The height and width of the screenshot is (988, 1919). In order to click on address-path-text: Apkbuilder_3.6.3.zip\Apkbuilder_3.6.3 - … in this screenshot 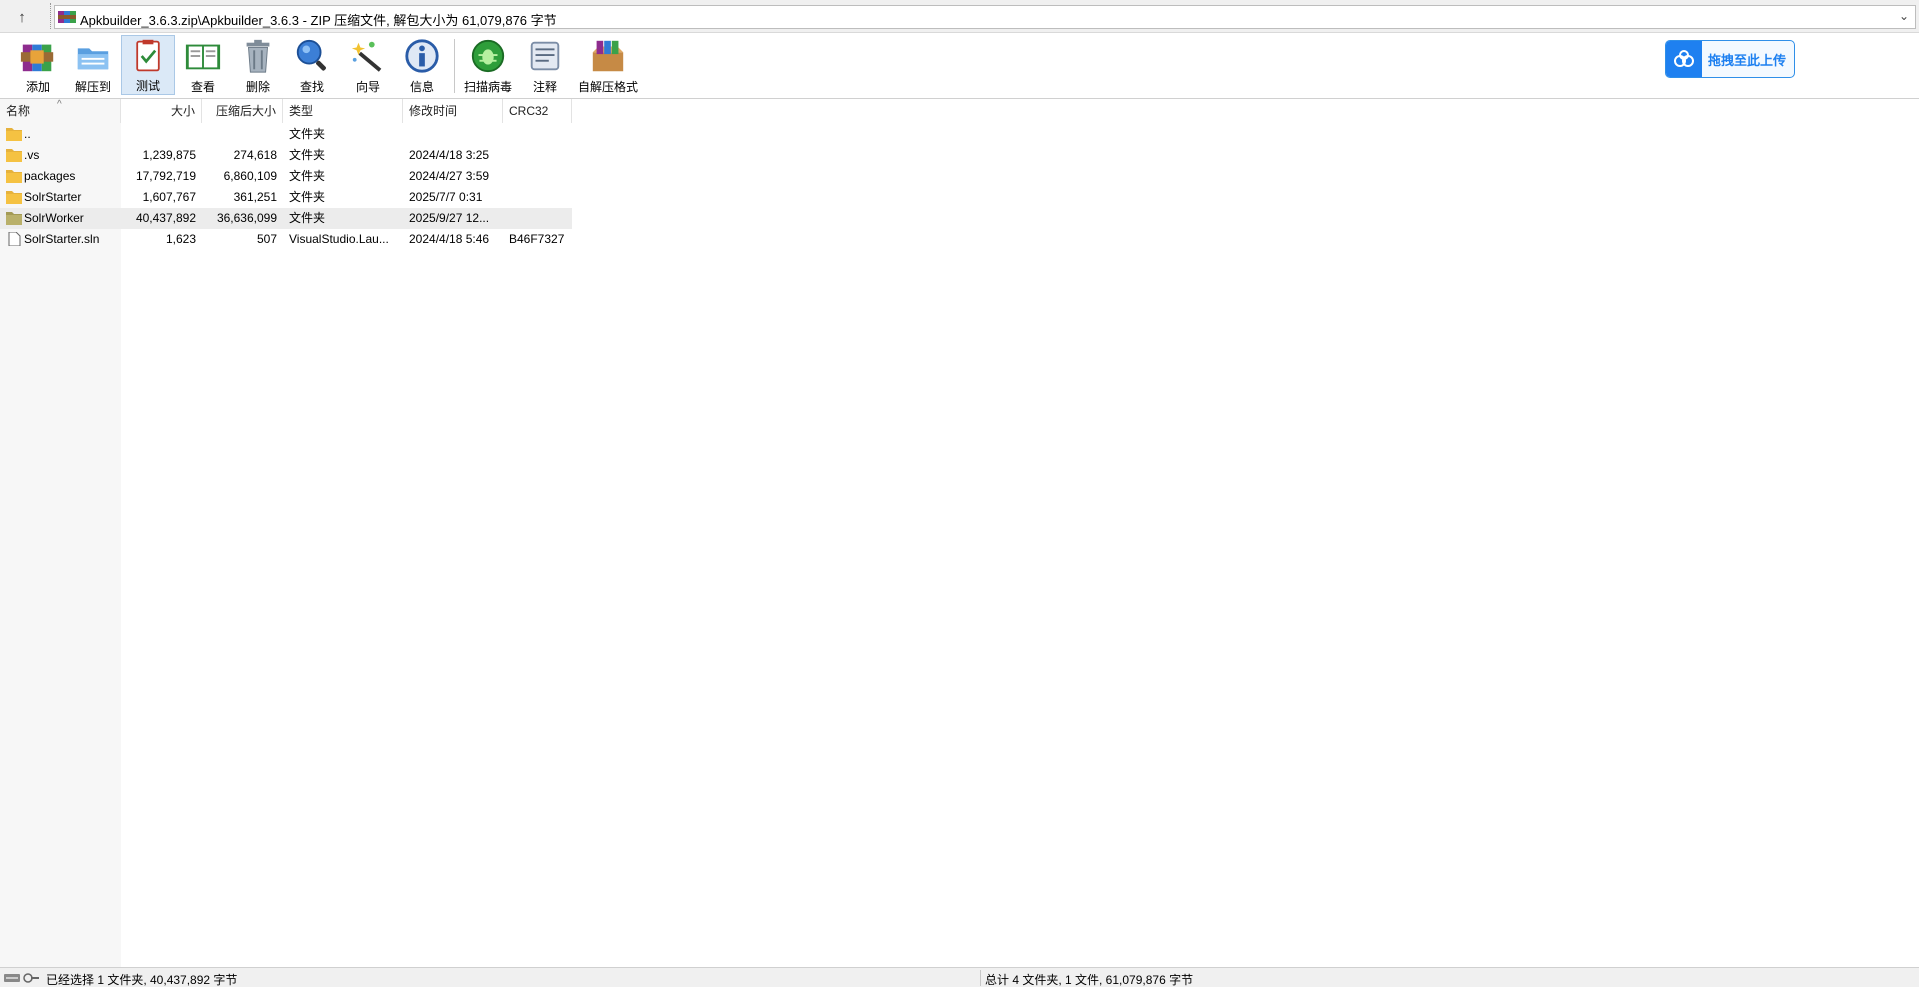, I will do `click(318, 20)`.